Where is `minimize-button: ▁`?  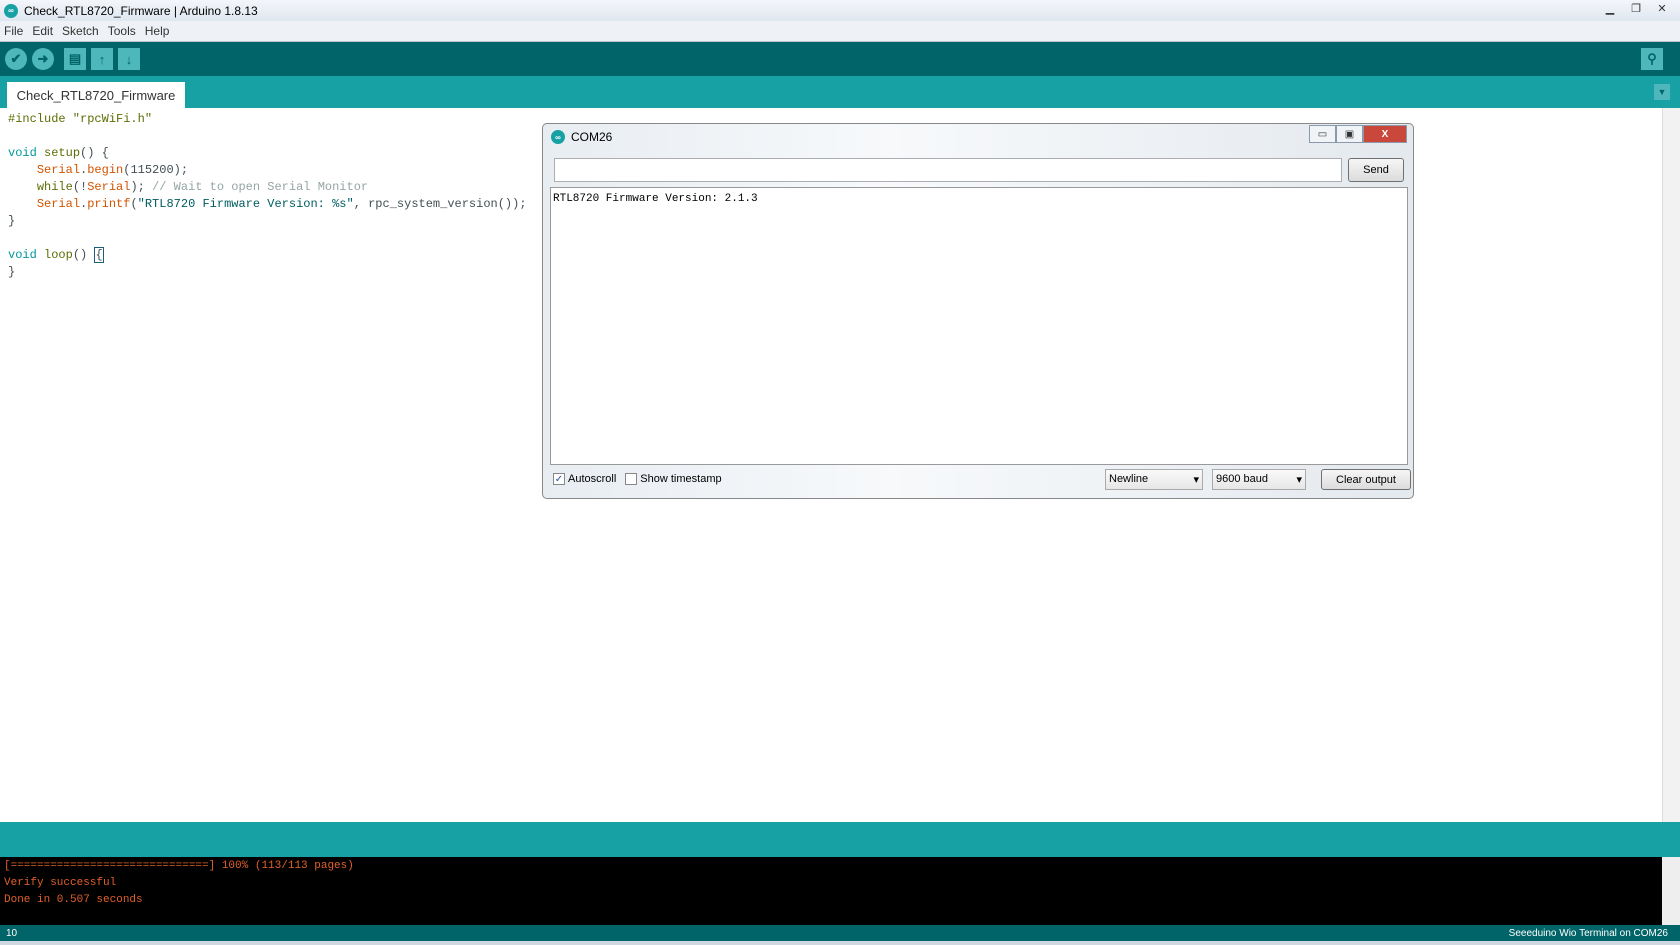 minimize-button: ▁ is located at coordinates (1610, 8).